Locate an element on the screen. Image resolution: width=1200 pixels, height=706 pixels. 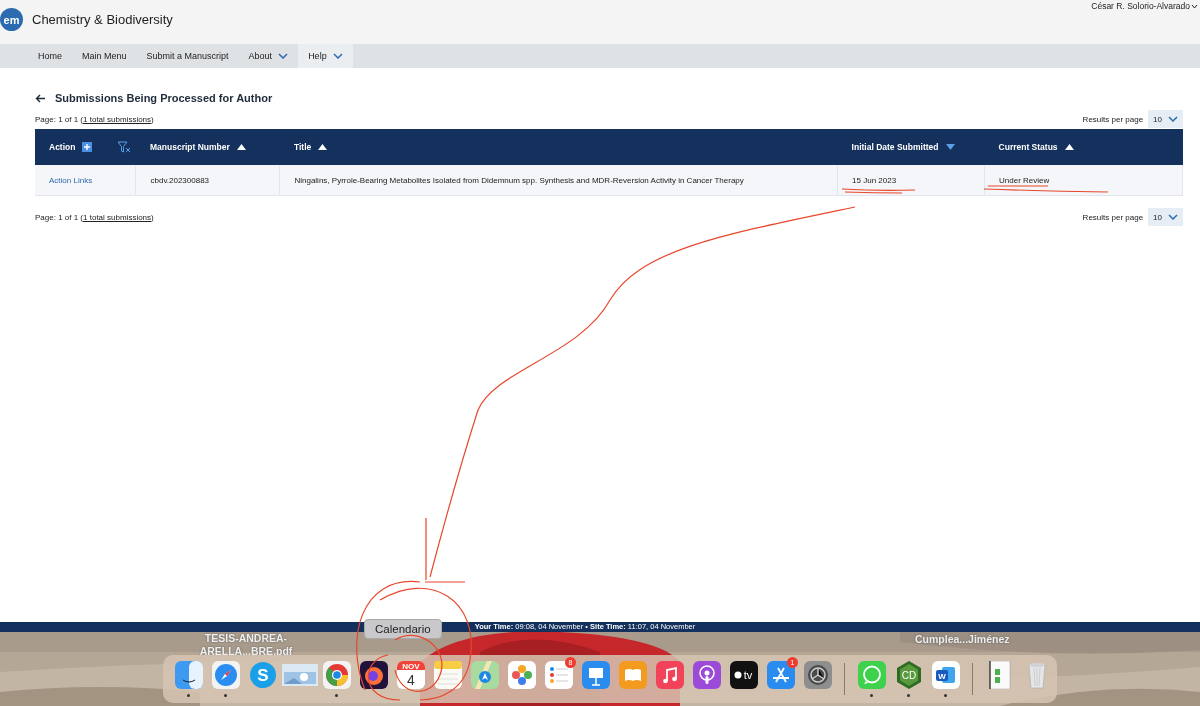
chat-bubble-icon is located at coordinates (871, 675).